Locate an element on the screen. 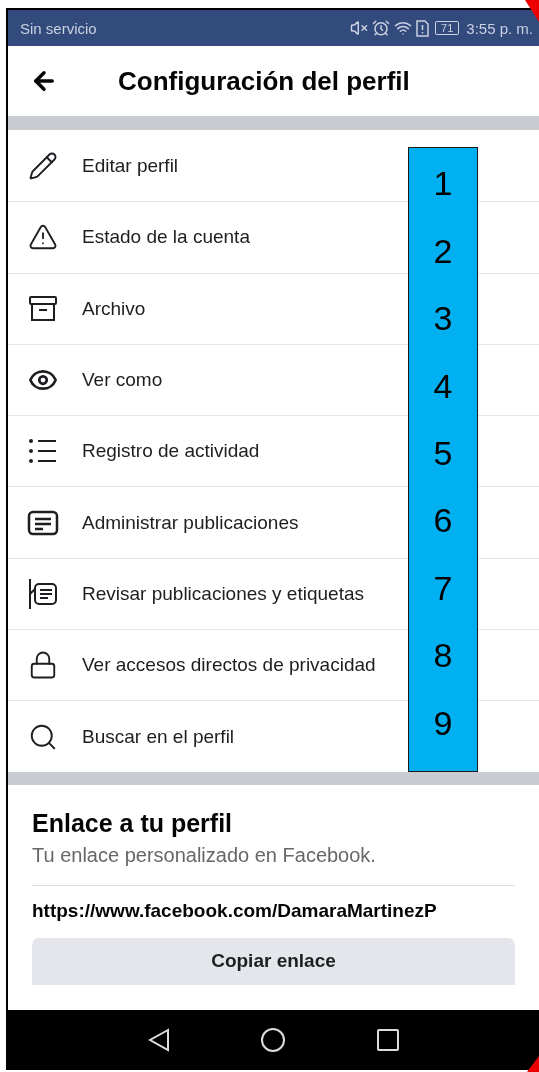 The image size is (539, 1072). recents-nav-button is located at coordinates (387, 1040).